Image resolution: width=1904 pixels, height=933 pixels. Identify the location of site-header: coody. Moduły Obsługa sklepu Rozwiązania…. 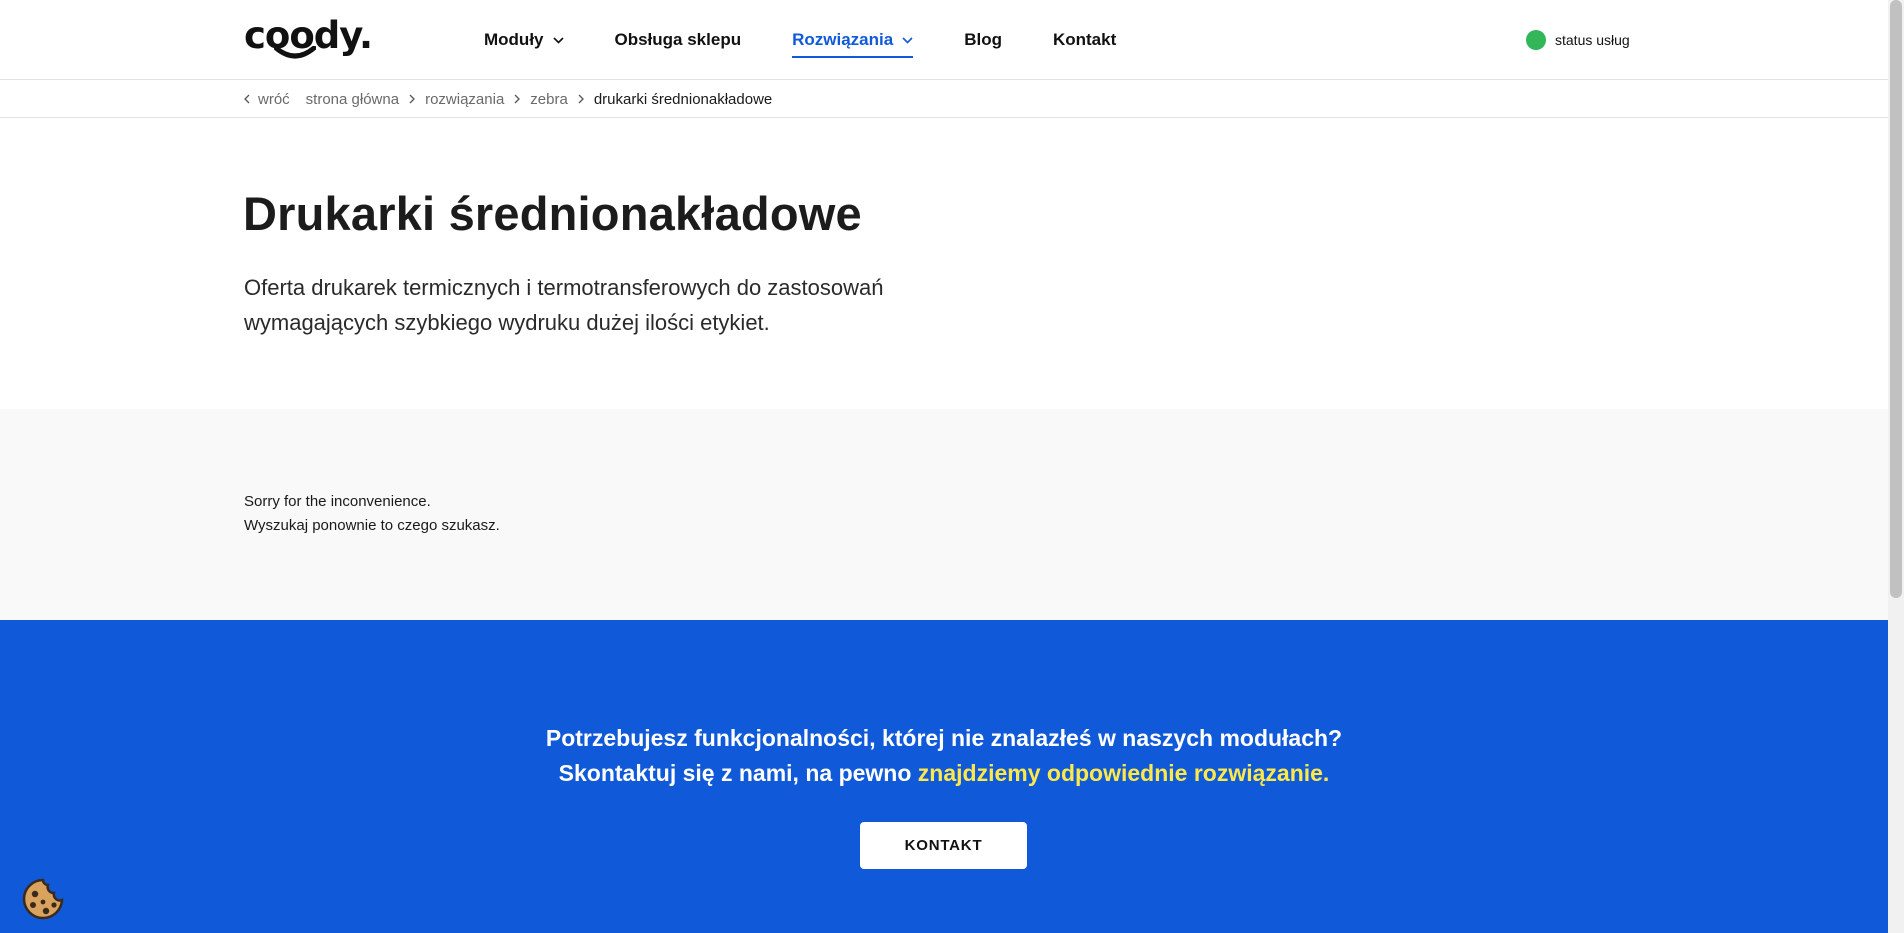
(944, 40).